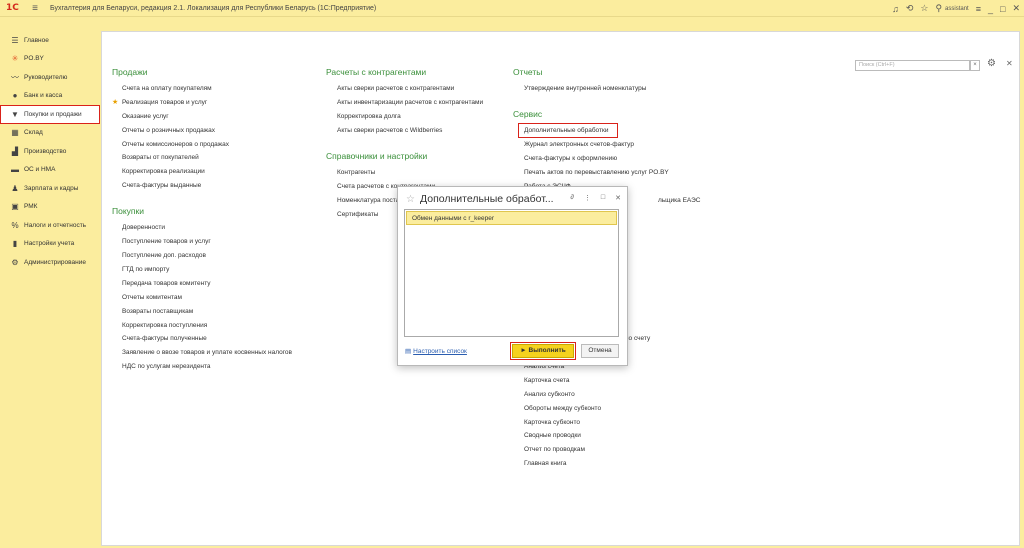 The image size is (1024, 548). Describe the element at coordinates (145, 116) in the screenshot. I see `link-services: Оказание услуг` at that location.